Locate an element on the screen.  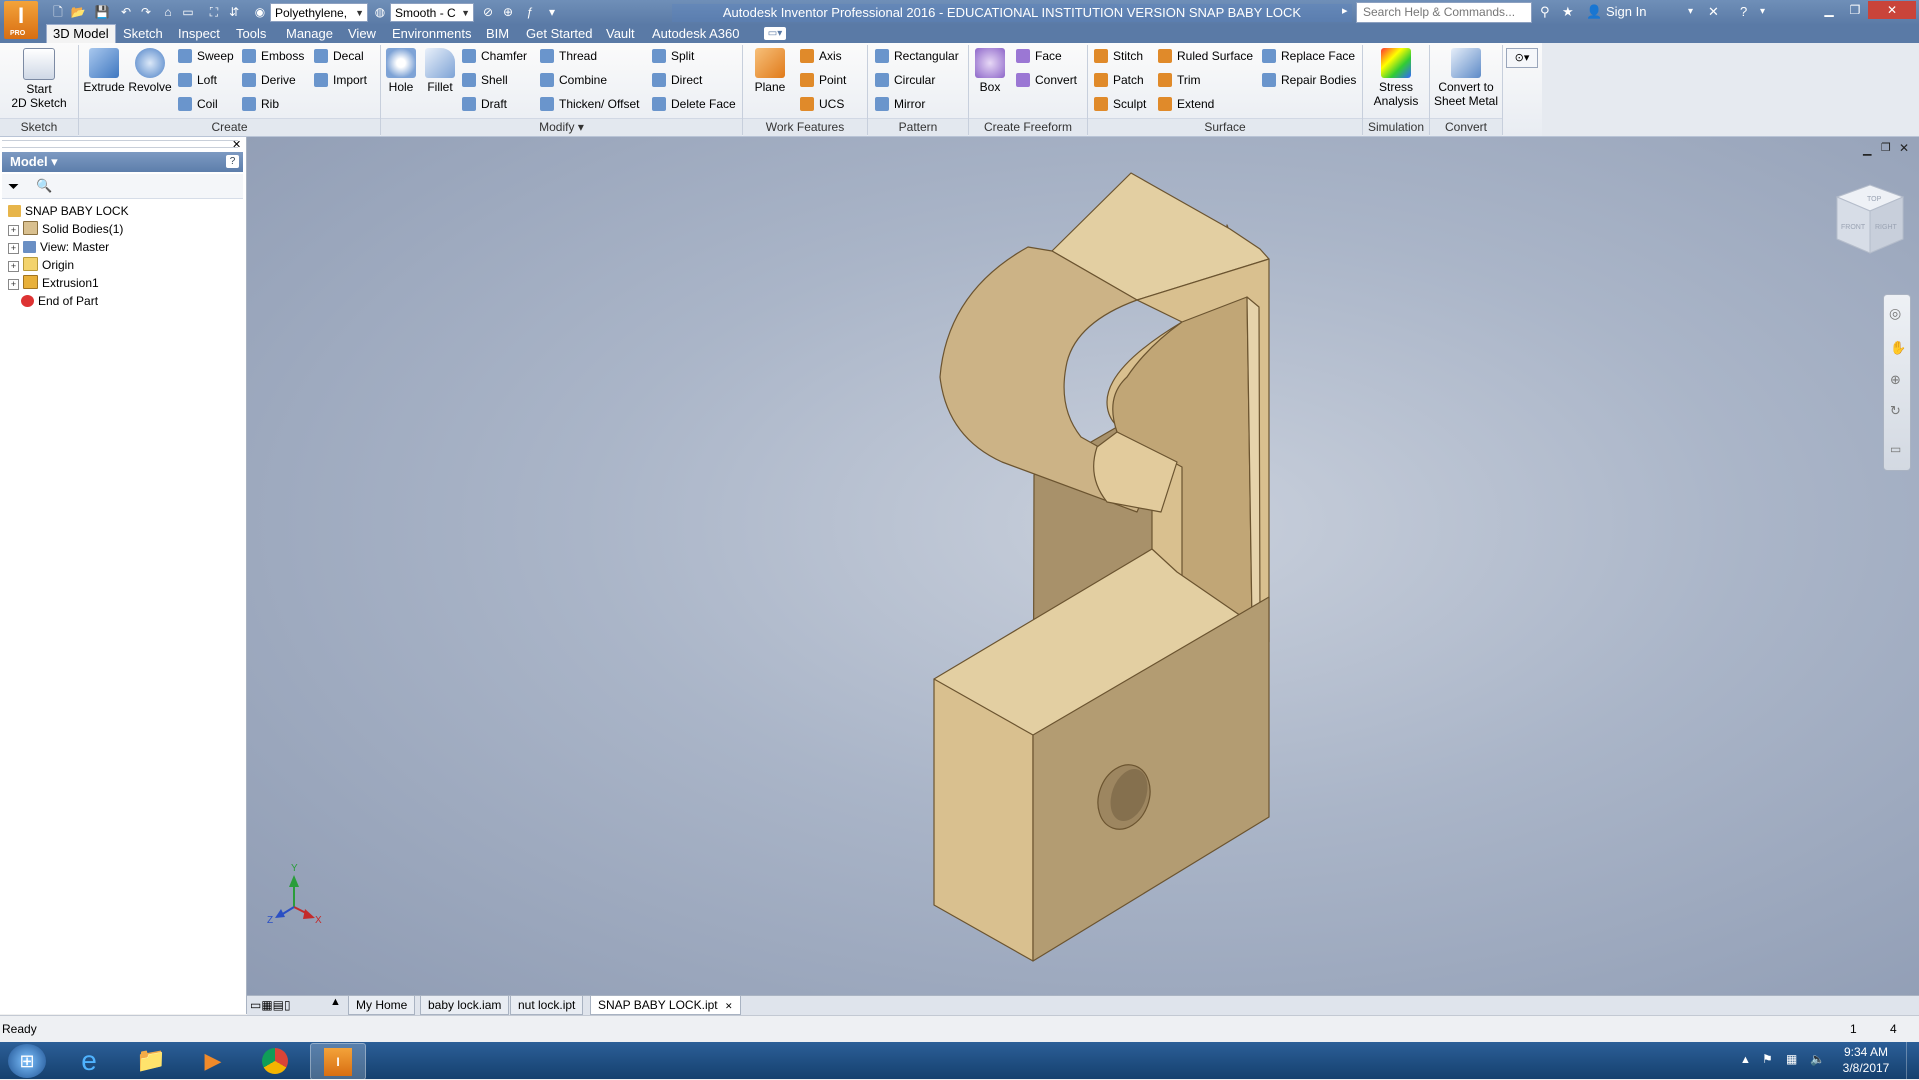
rib-button: Rib is located at coordinates (260, 104).